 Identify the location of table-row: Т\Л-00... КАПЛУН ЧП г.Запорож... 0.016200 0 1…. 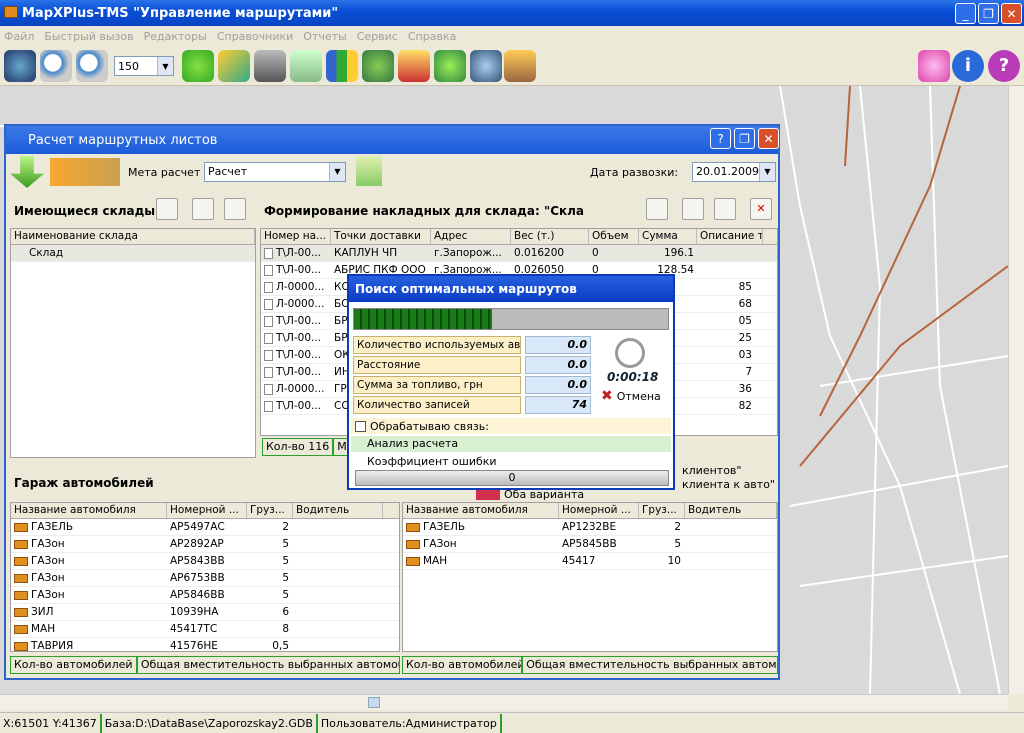
(519, 253).